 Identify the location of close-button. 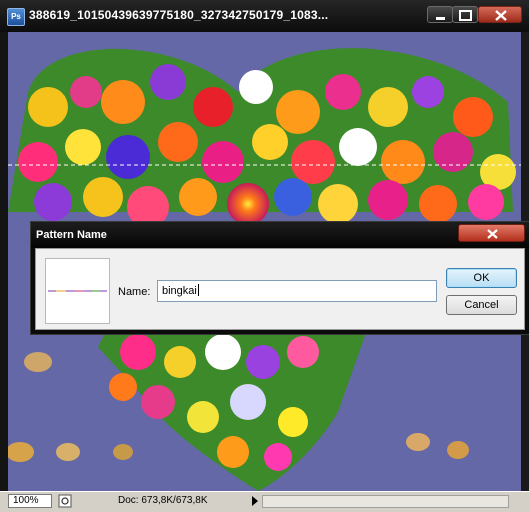
(500, 14).